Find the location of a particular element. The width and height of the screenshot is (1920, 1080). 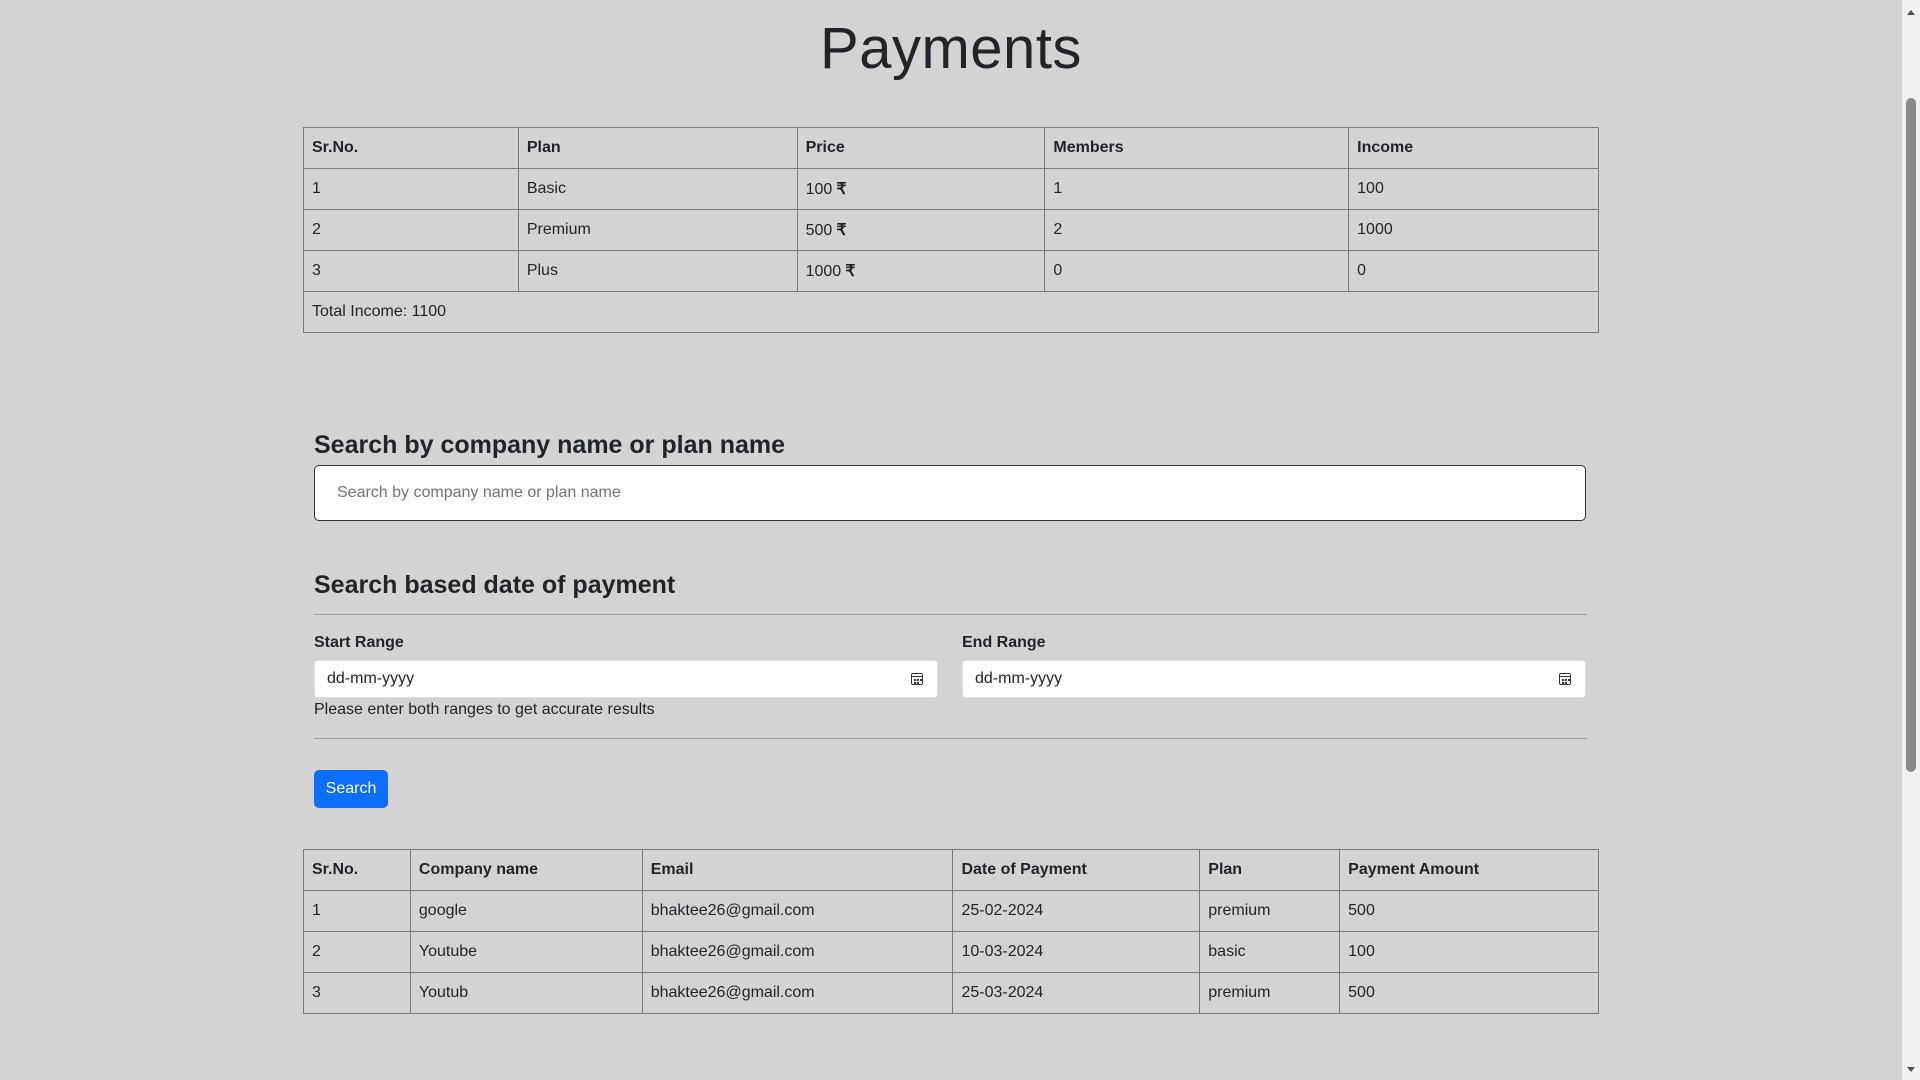

scroll-up-icon is located at coordinates (1911, 12).